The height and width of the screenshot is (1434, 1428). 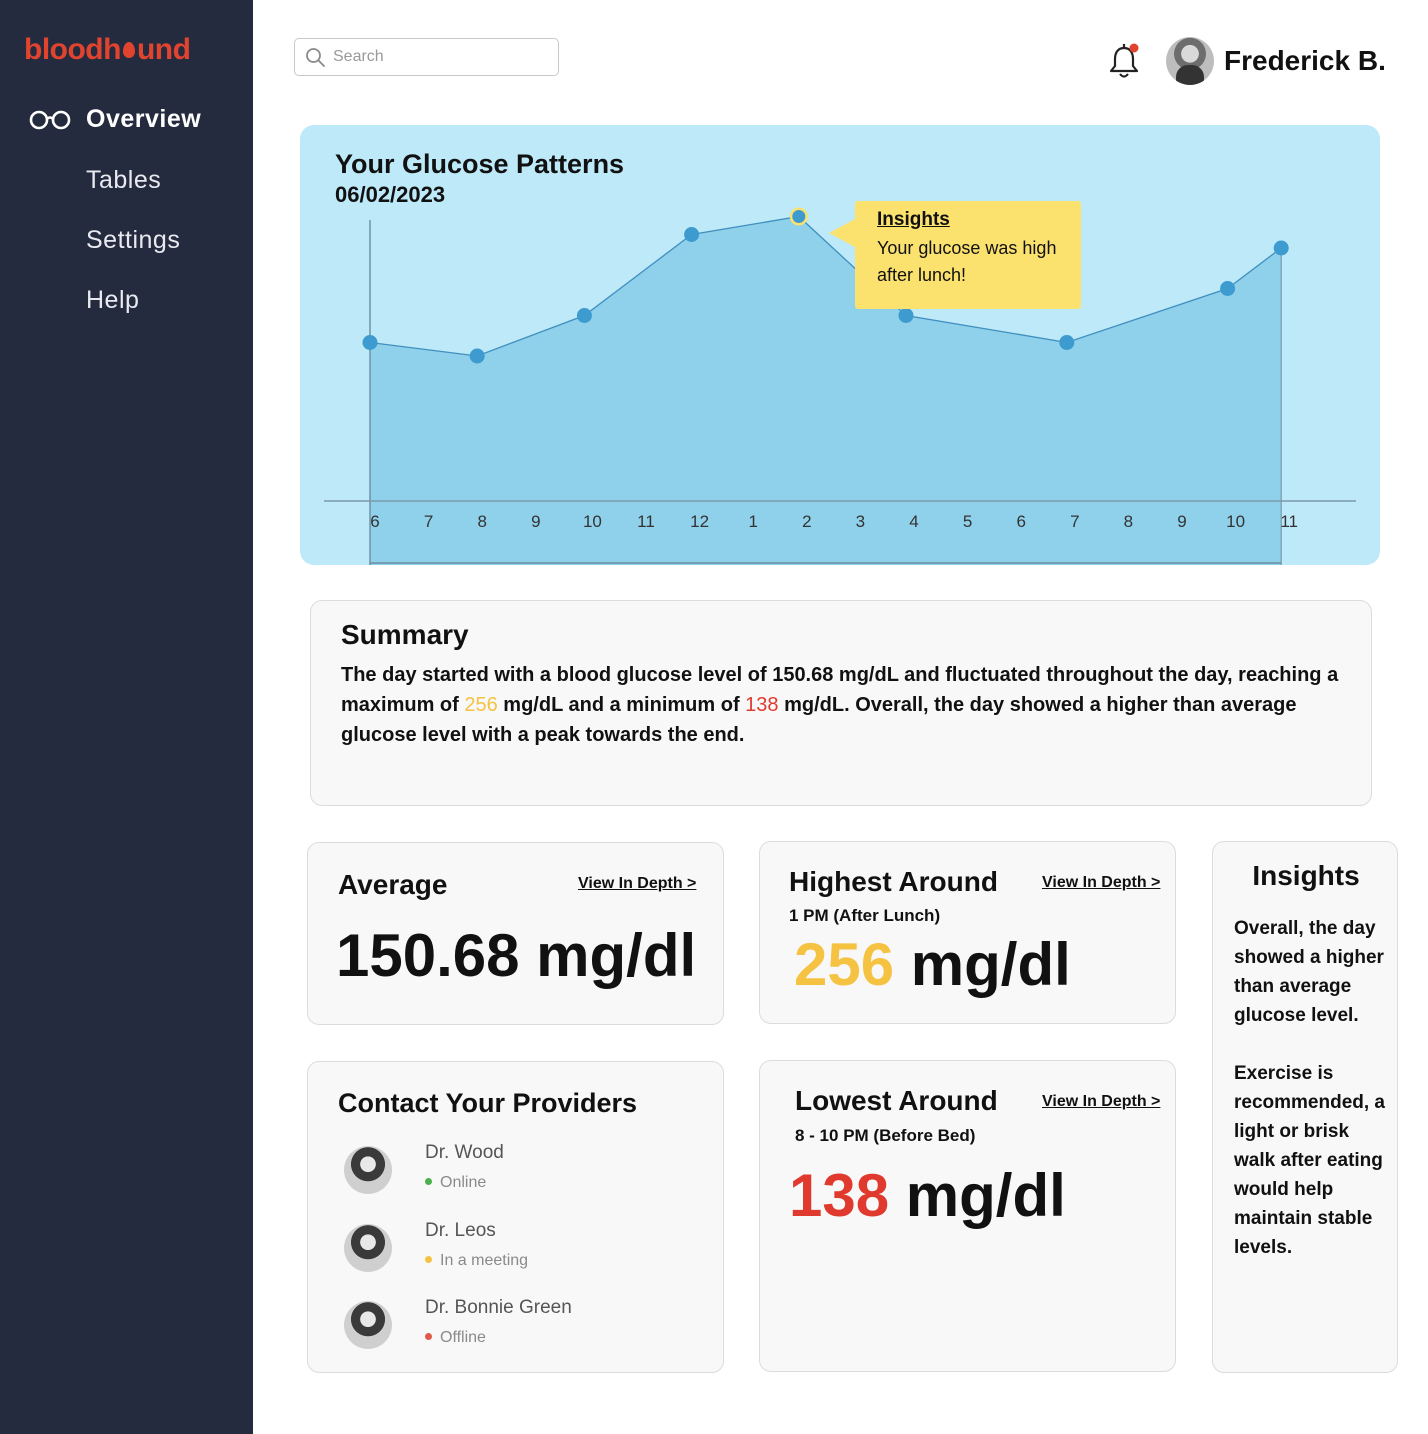 I want to click on tooltip-title: Insights, so click(x=913, y=219).